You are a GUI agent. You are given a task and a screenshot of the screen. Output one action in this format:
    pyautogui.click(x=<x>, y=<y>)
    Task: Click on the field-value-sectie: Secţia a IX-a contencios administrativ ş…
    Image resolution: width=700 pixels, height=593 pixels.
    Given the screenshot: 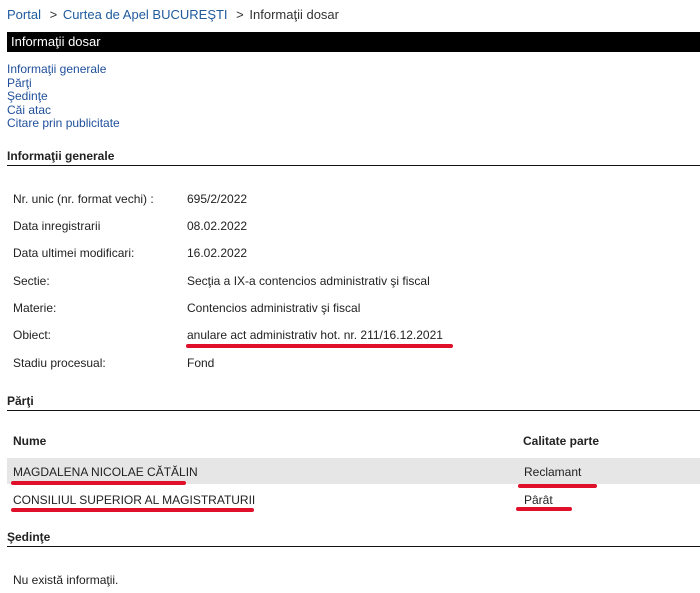 What is the action you would take?
    pyautogui.click(x=308, y=281)
    